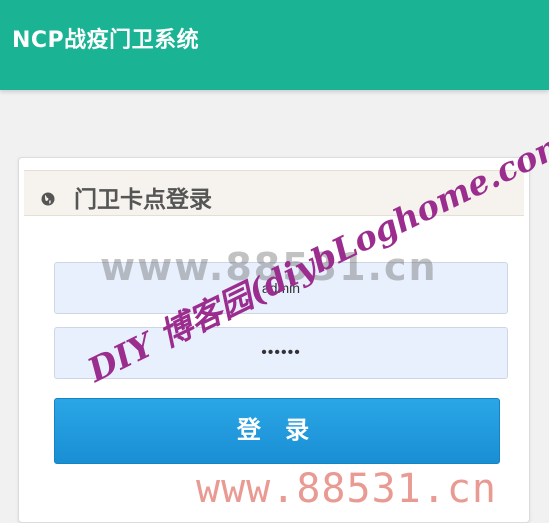 The height and width of the screenshot is (523, 549). Describe the element at coordinates (281, 288) in the screenshot. I see `username-input` at that location.